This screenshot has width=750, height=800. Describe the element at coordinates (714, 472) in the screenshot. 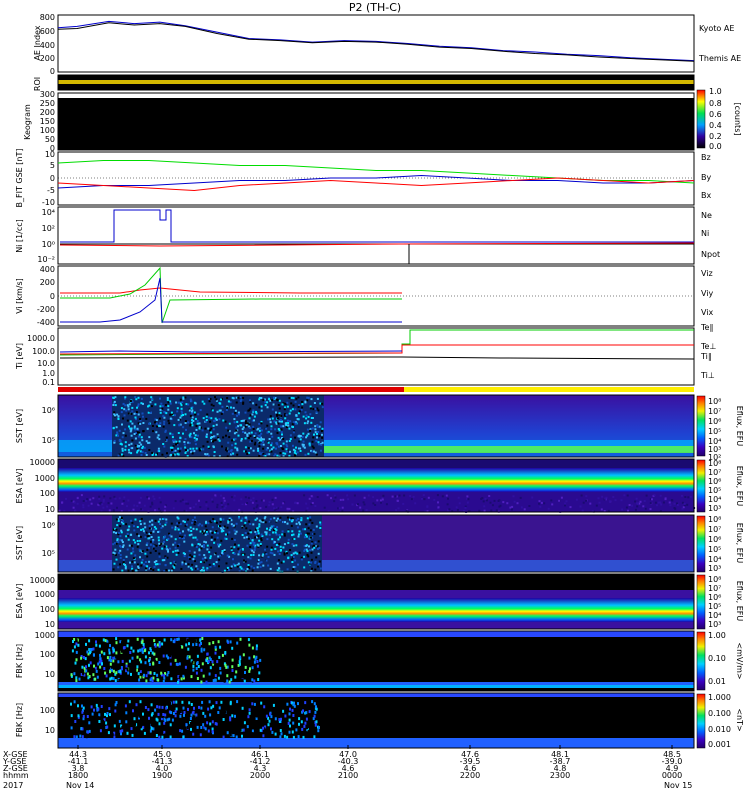

I see `esa-ions-cb-1: 10⁷` at that location.